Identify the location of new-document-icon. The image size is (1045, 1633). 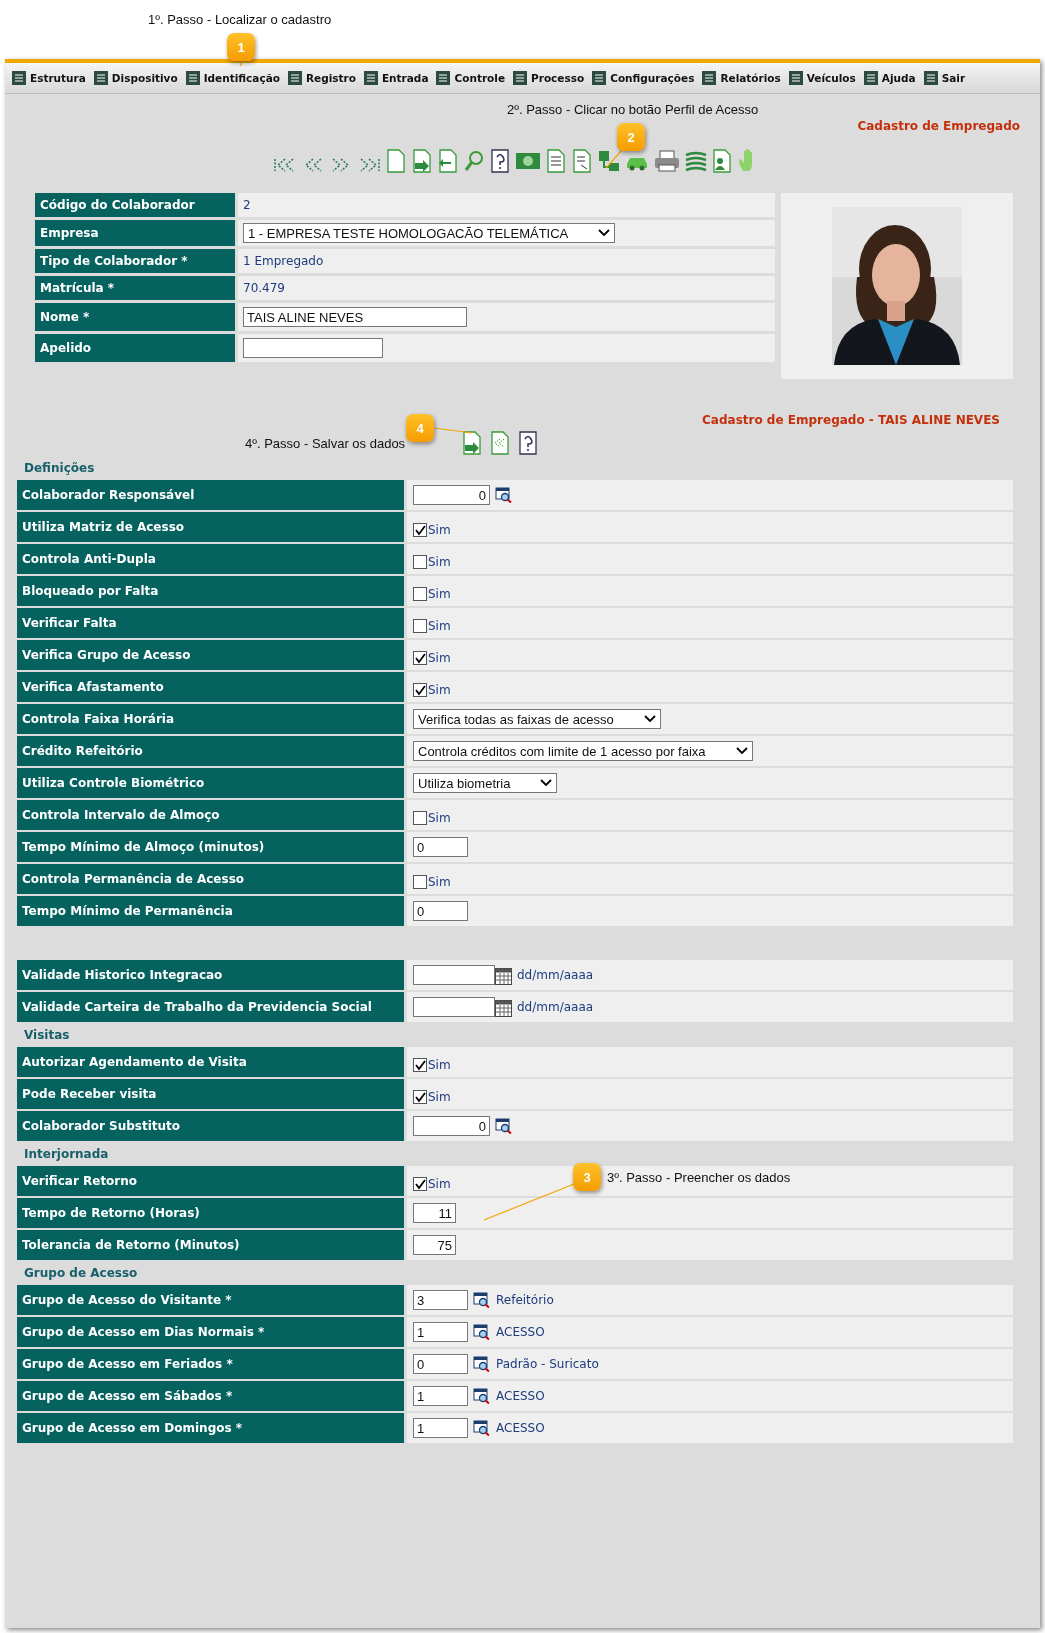
(396, 161).